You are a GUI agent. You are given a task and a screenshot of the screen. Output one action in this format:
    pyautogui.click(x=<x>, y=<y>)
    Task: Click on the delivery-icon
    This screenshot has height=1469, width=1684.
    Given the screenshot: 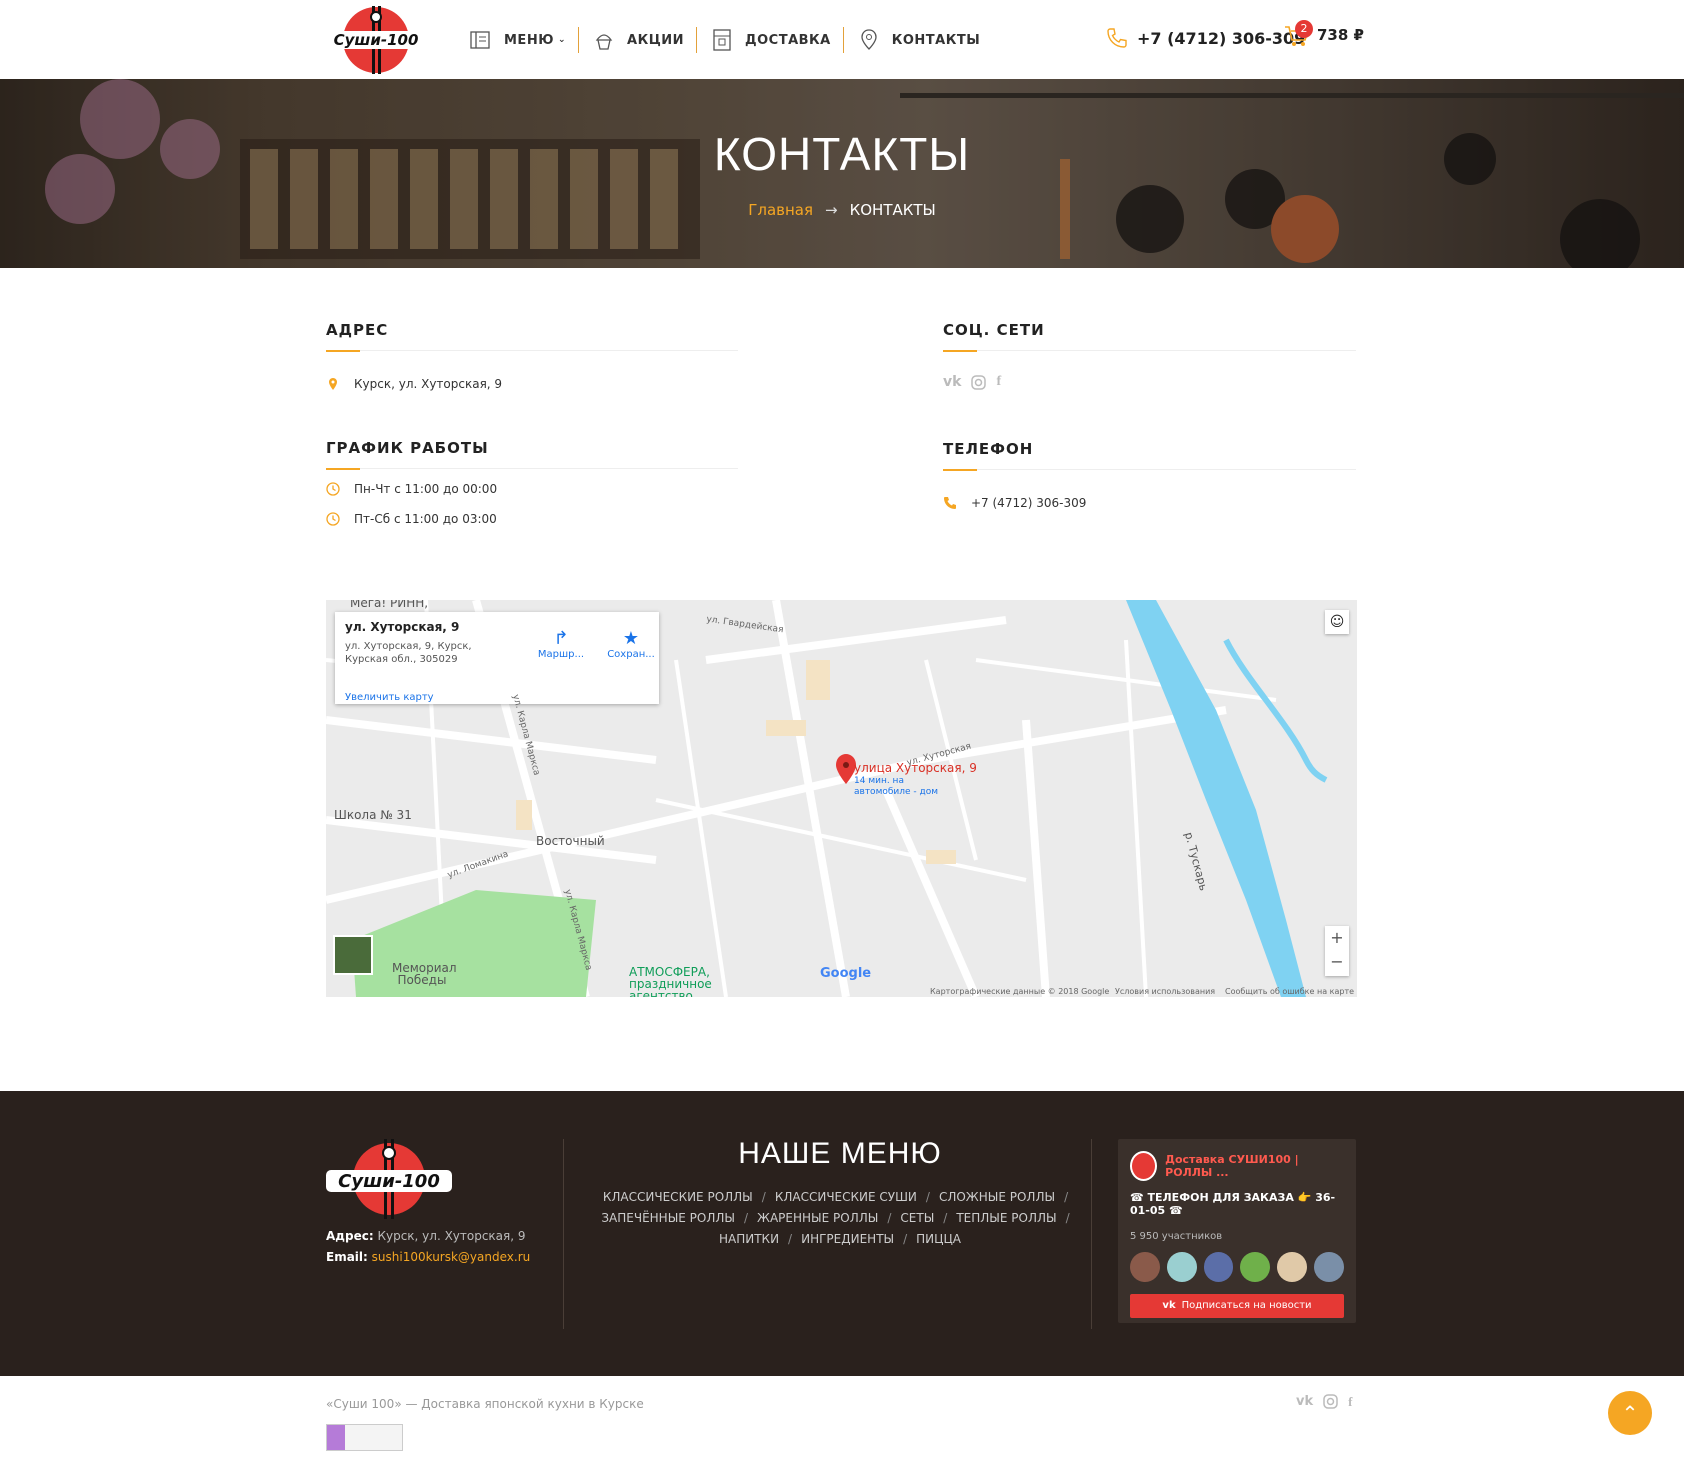 What is the action you would take?
    pyautogui.click(x=722, y=40)
    